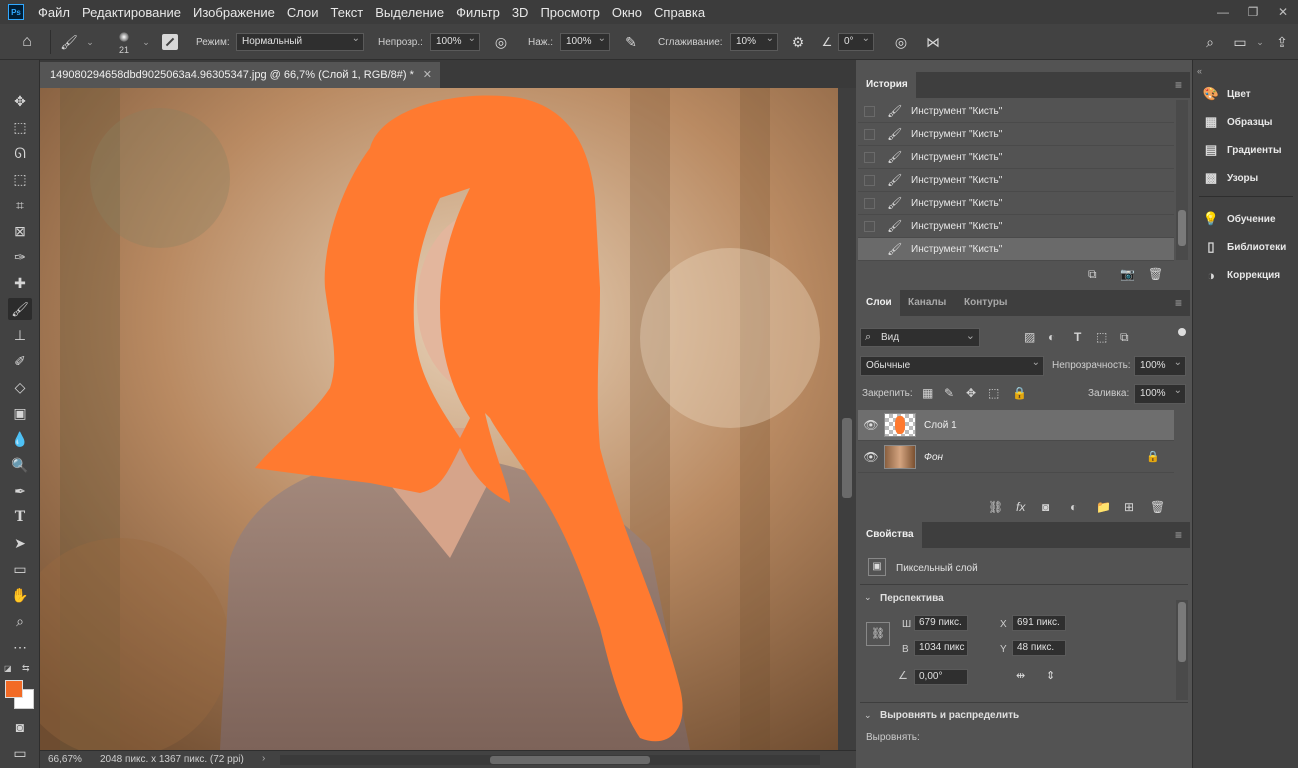 Image resolution: width=1298 pixels, height=768 pixels. What do you see at coordinates (478, 12) in the screenshot?
I see `menu-filter: Фильтр` at bounding box center [478, 12].